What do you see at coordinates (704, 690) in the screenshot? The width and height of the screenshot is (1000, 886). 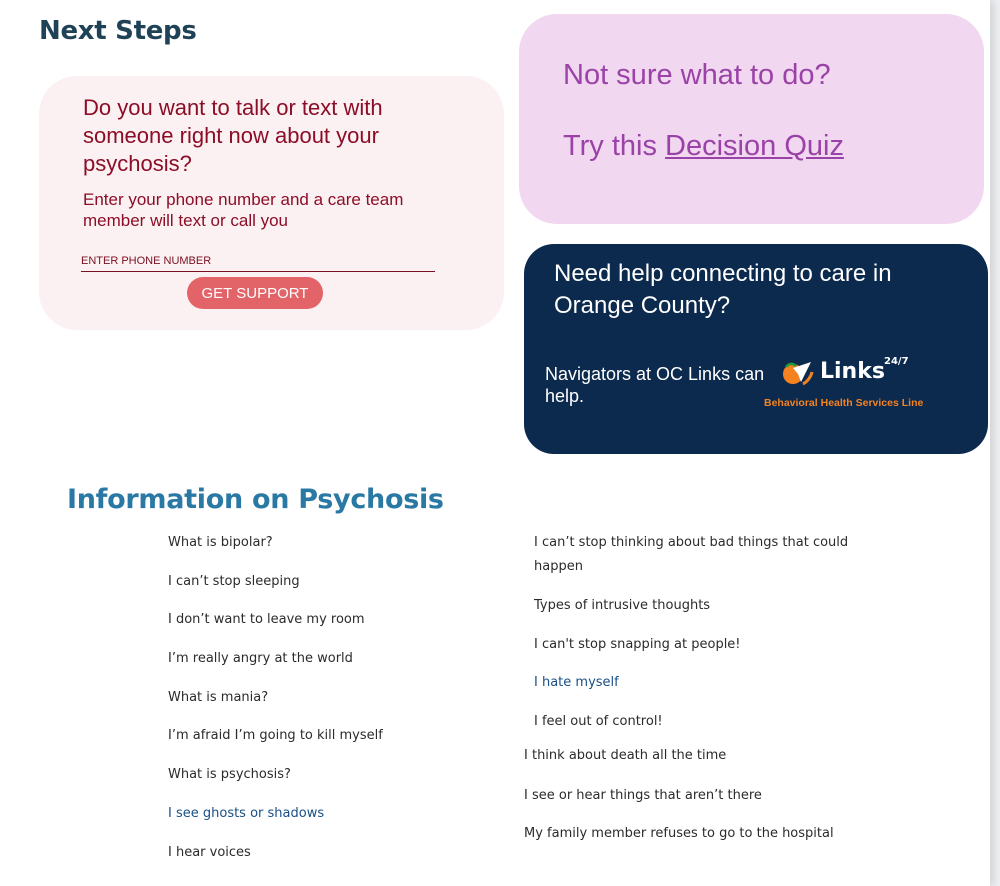 I see `list-item: I hate myself` at bounding box center [704, 690].